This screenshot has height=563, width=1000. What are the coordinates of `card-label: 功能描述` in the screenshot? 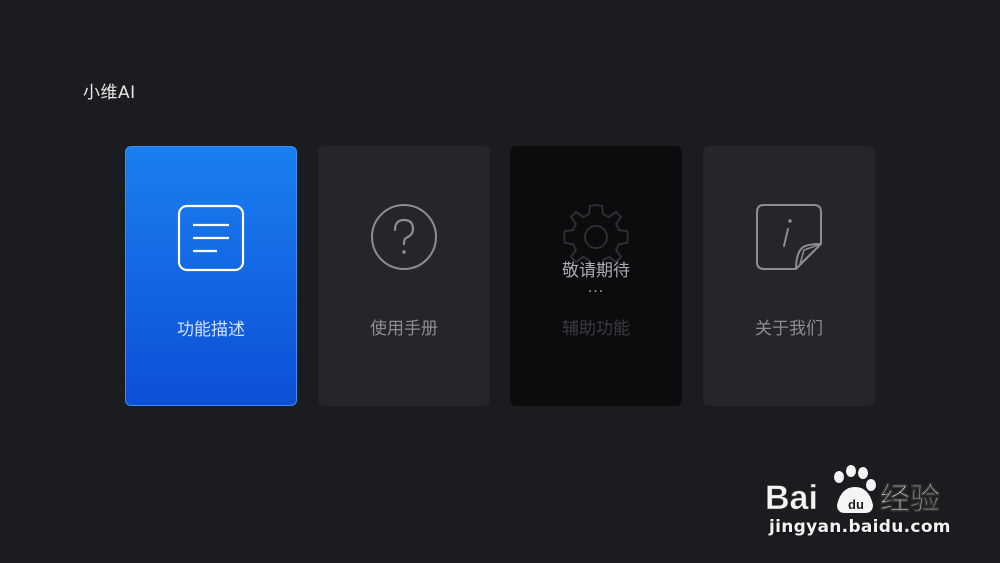 It's located at (211, 330).